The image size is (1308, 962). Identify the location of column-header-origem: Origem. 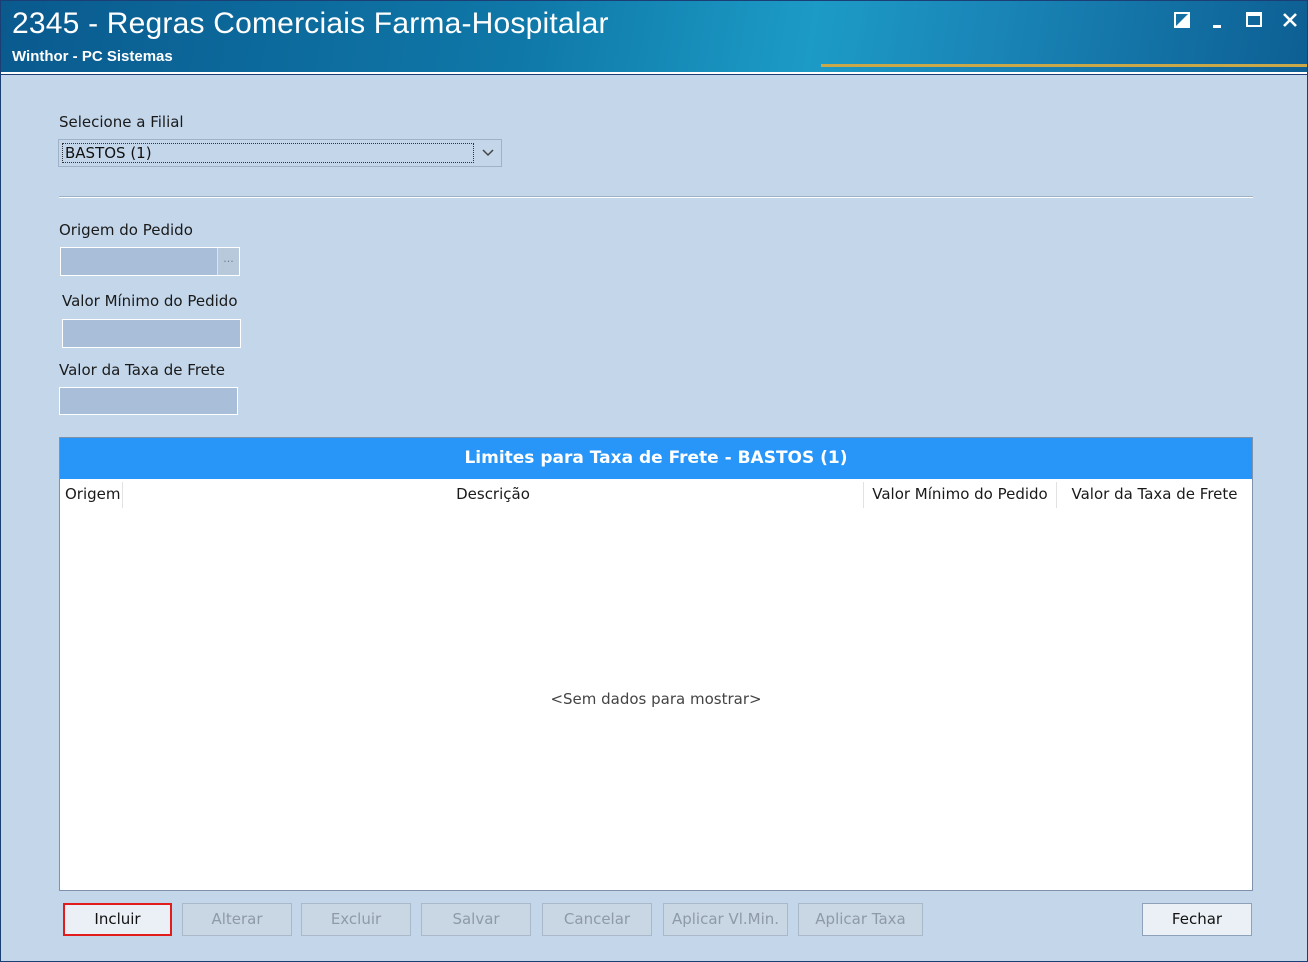
(93, 494).